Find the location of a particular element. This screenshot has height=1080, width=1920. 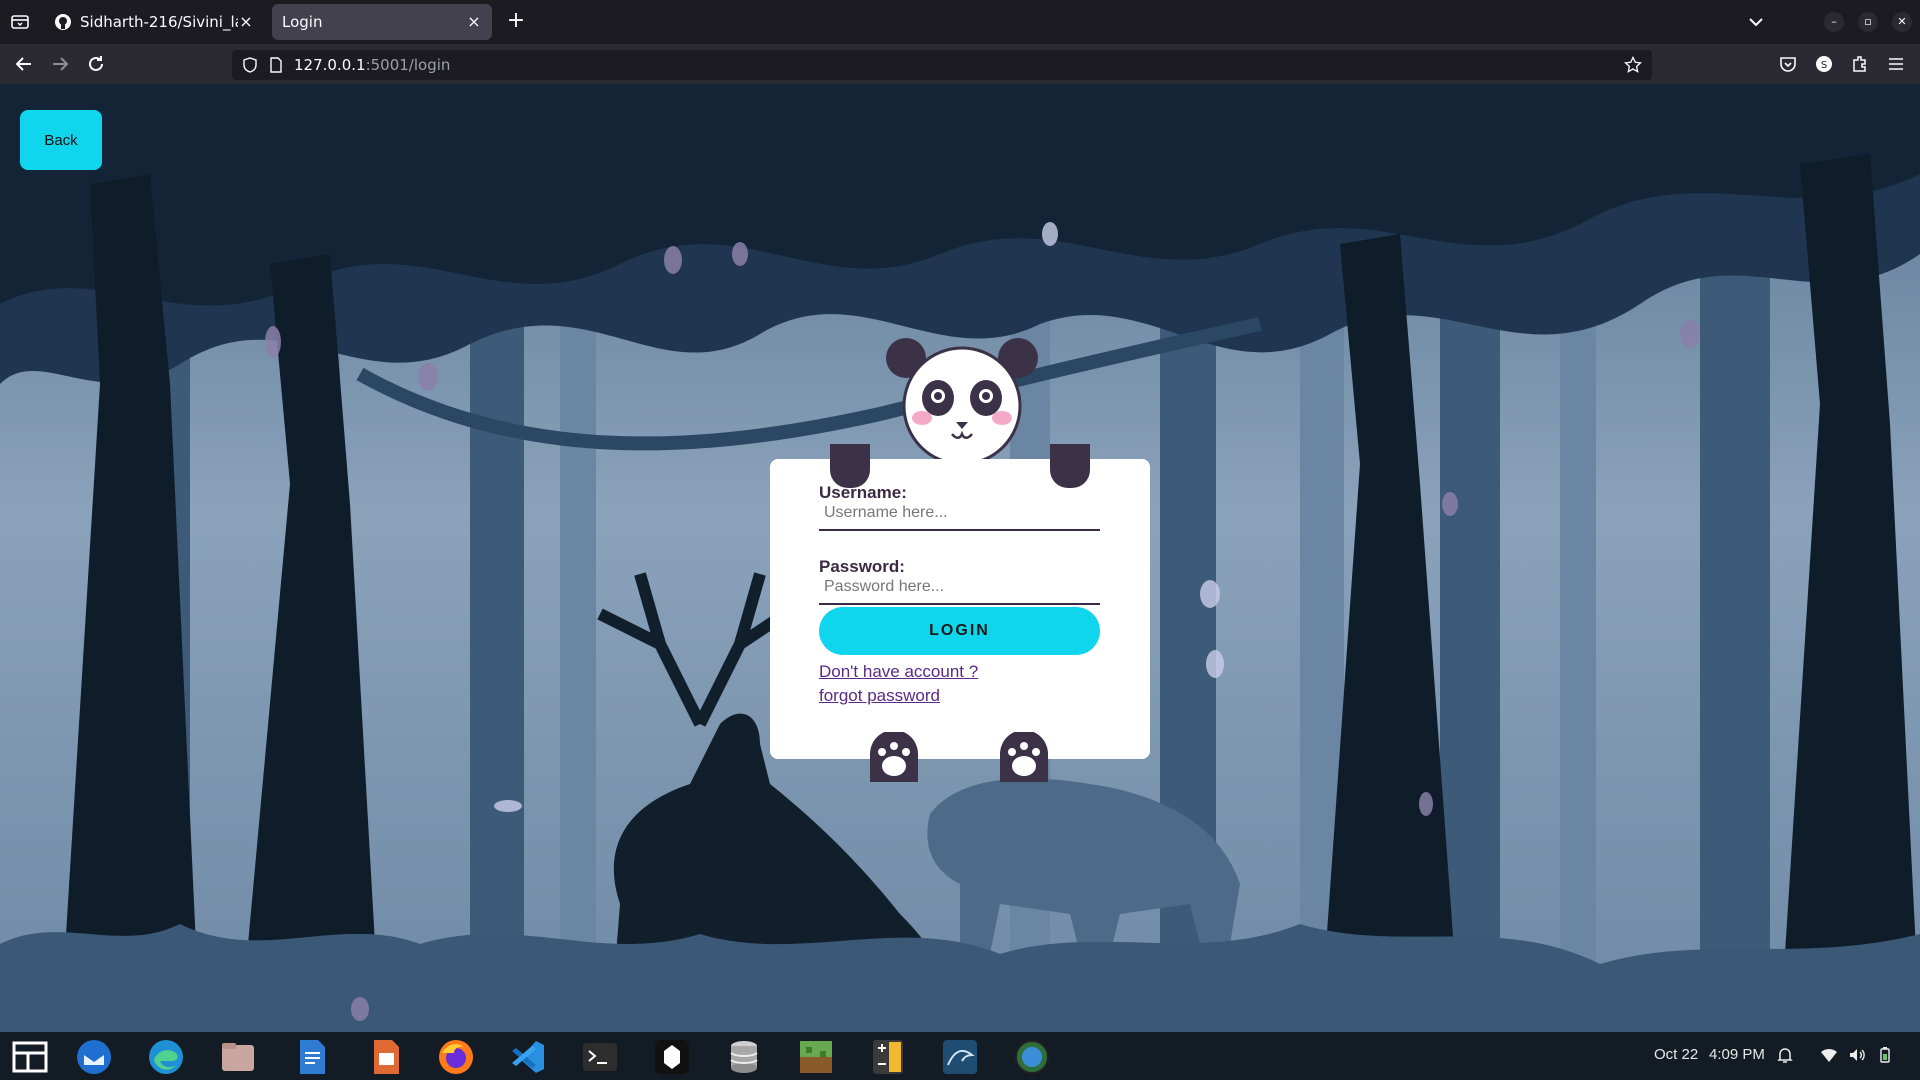

chevron-down-icon is located at coordinates (1756, 22).